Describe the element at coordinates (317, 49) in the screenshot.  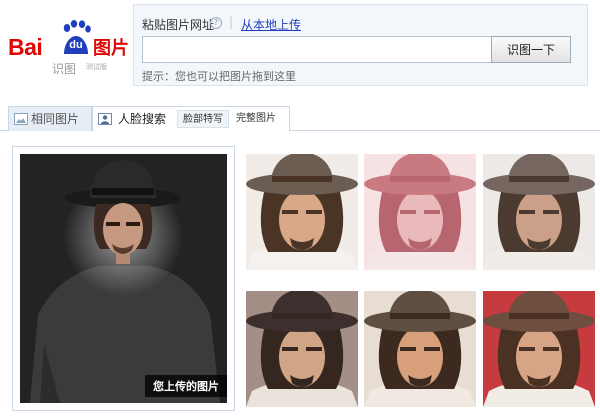
I see `image-url-input` at that location.